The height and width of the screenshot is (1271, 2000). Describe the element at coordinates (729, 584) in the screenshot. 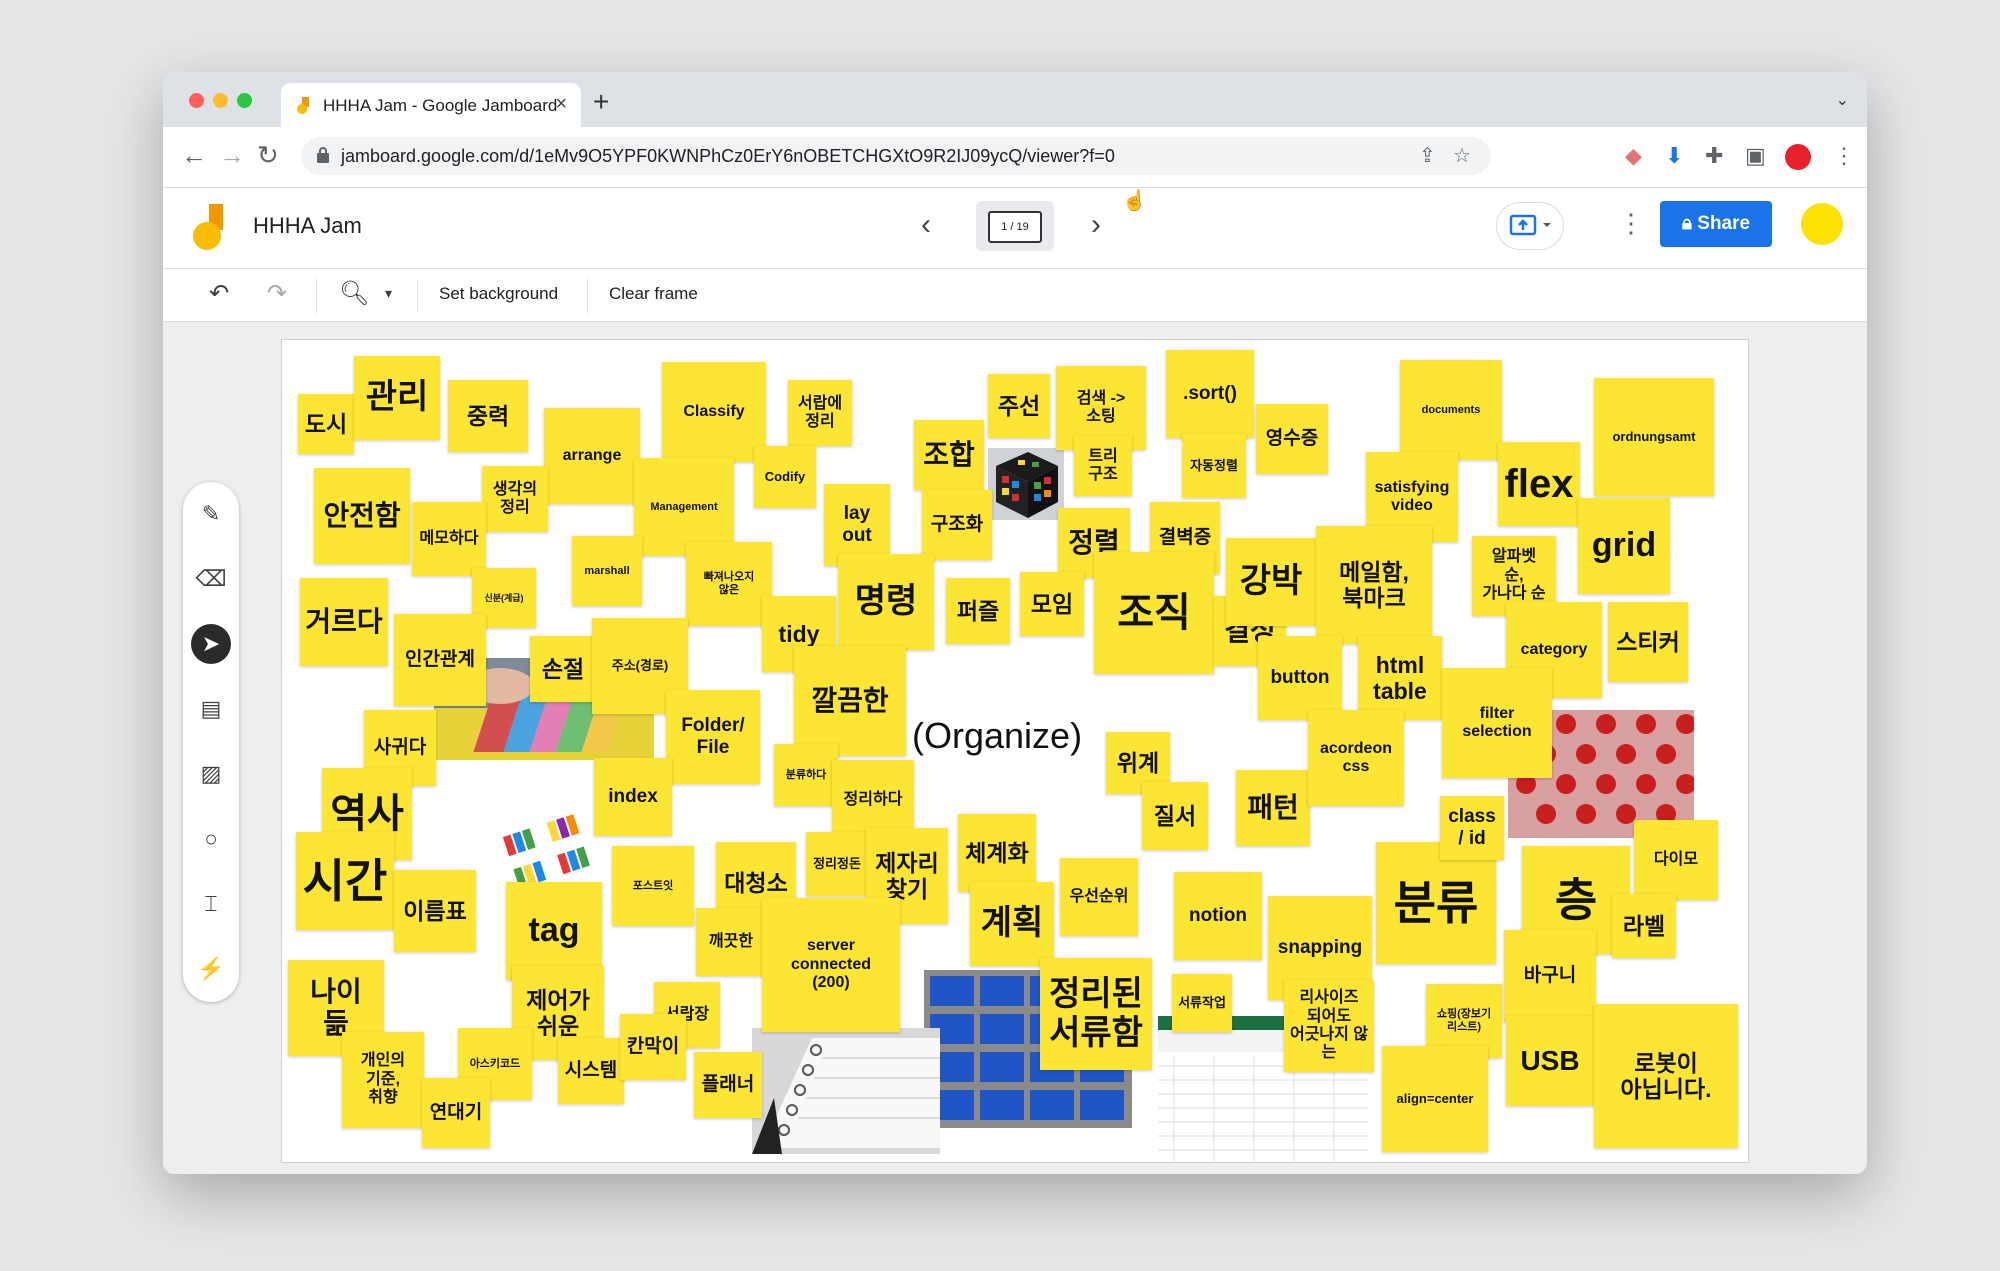

I see `sticky-note: 빠져나오지 않은` at that location.